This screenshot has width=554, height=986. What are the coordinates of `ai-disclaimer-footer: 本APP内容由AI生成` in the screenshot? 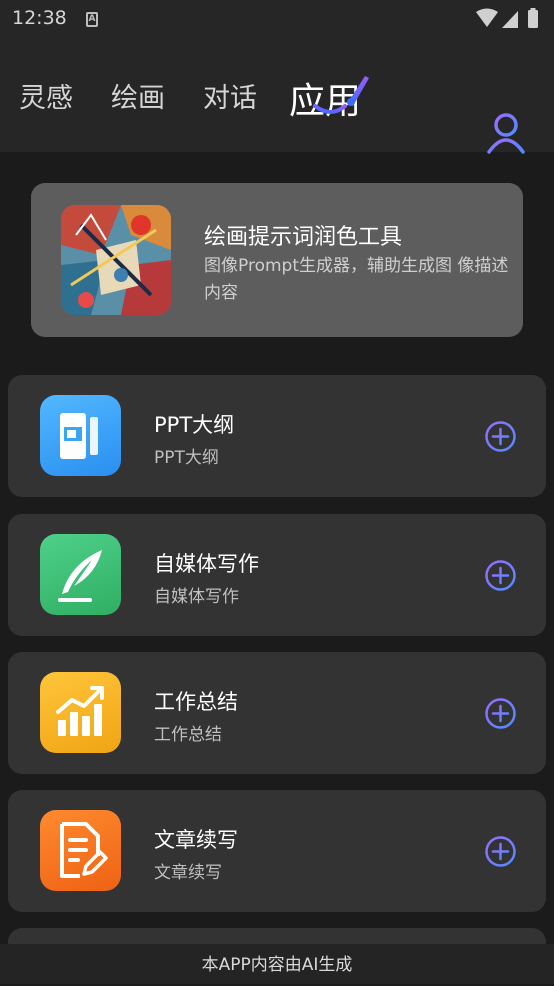 It's located at (277, 964).